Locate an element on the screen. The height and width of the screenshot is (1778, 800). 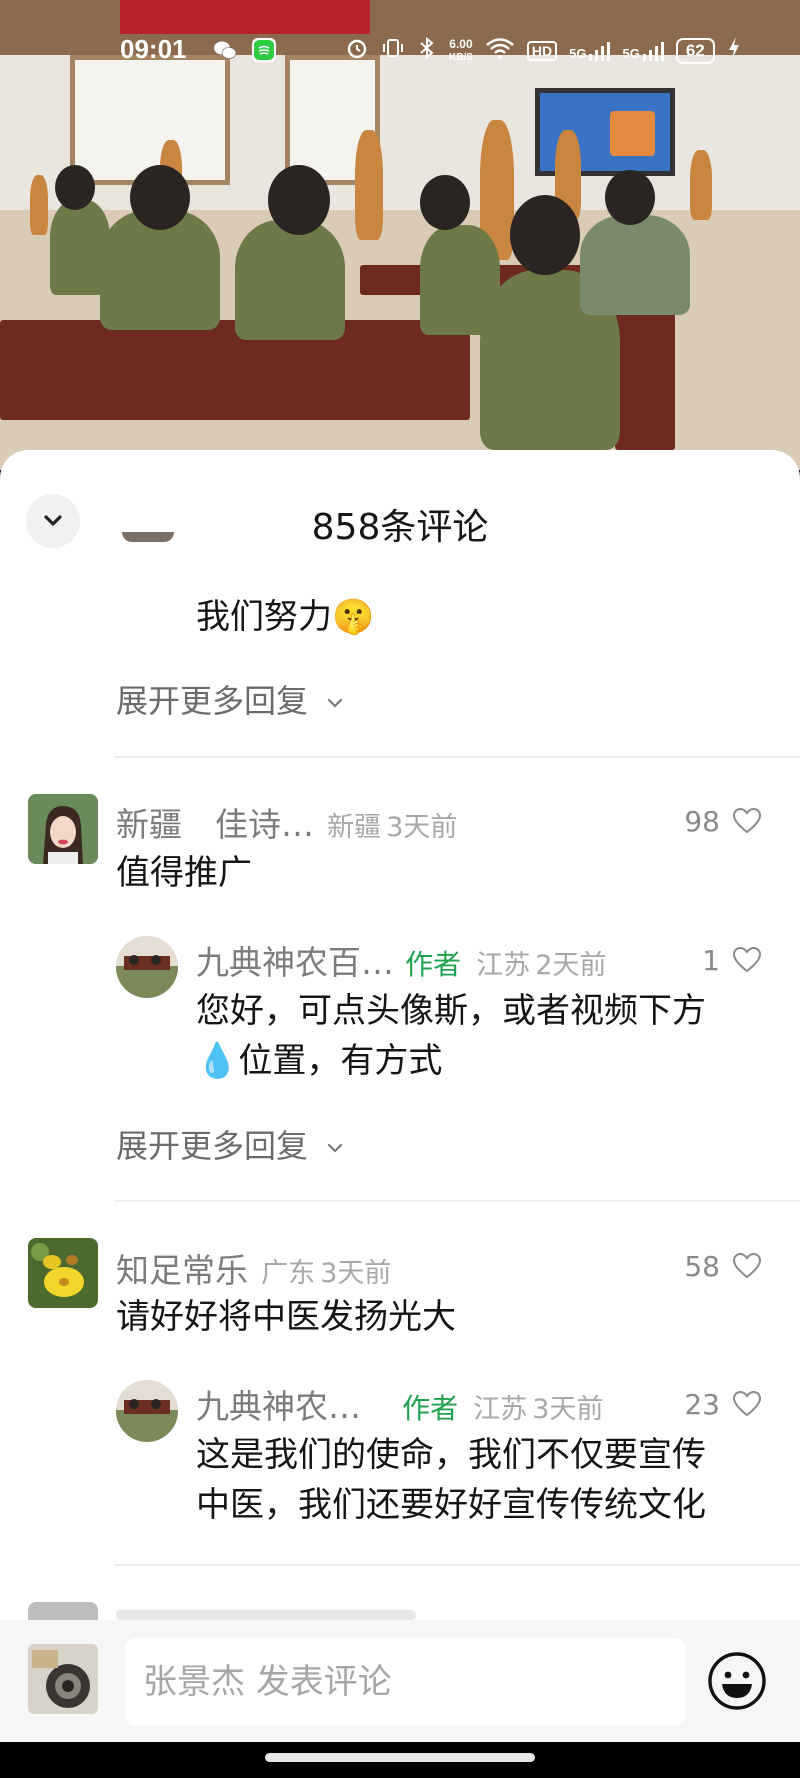
comment-author-name: 知足常乐 is located at coordinates (182, 1270).